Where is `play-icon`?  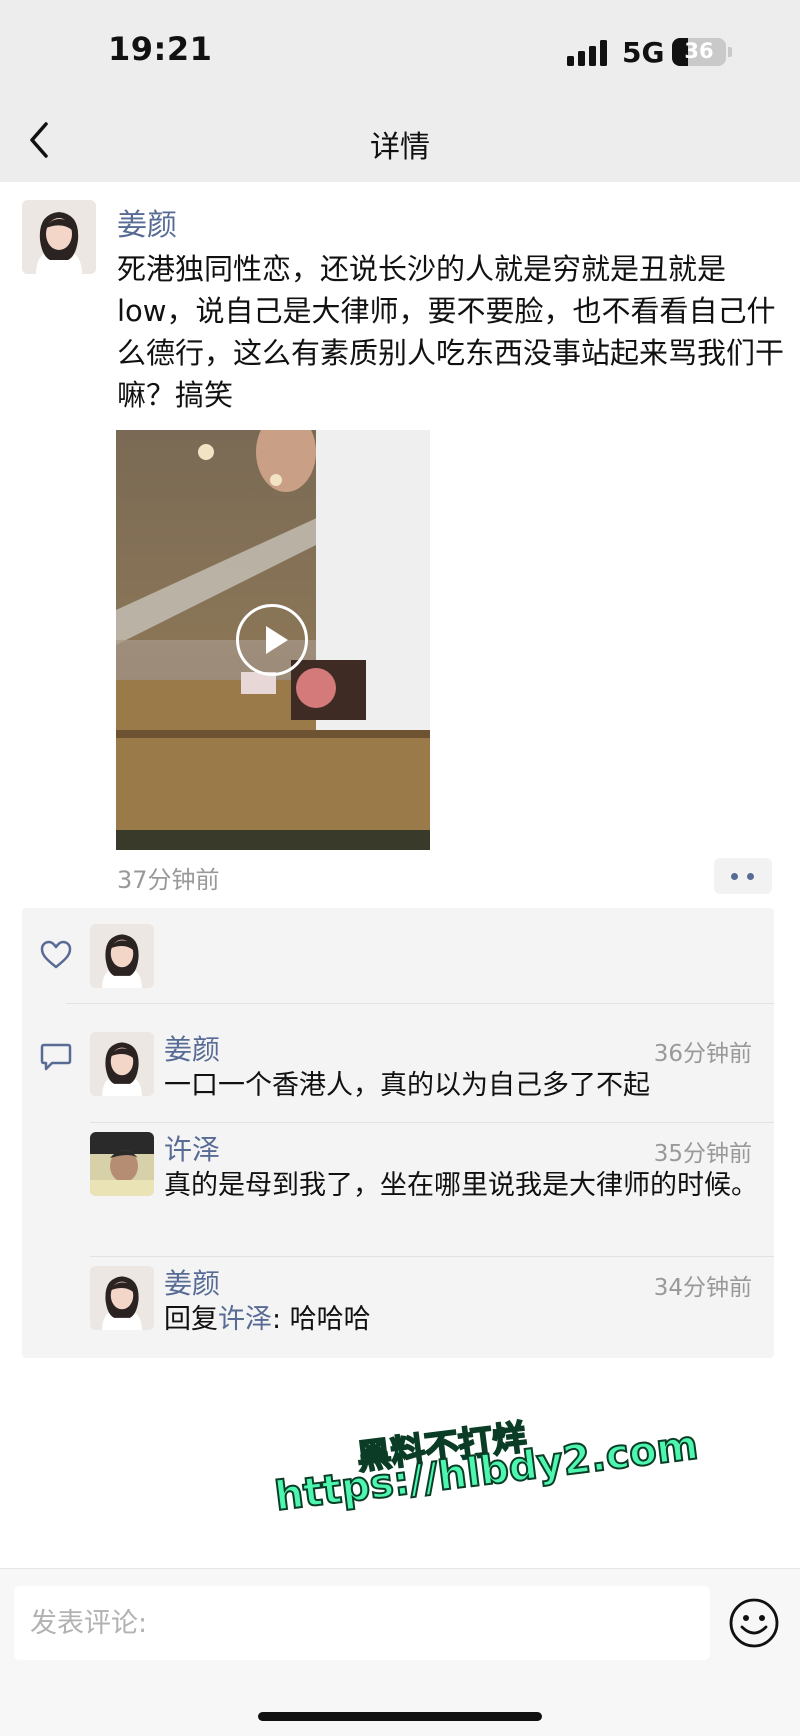
play-icon is located at coordinates (272, 640).